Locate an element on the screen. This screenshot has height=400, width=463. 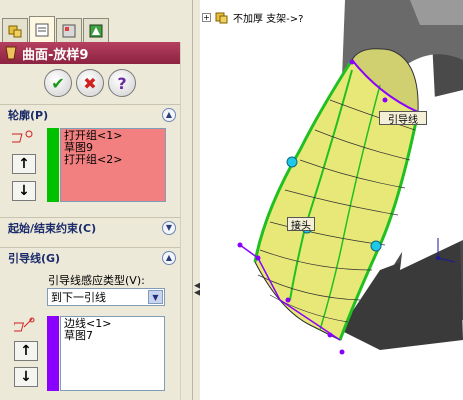
help-button: ? is located at coordinates (122, 83).